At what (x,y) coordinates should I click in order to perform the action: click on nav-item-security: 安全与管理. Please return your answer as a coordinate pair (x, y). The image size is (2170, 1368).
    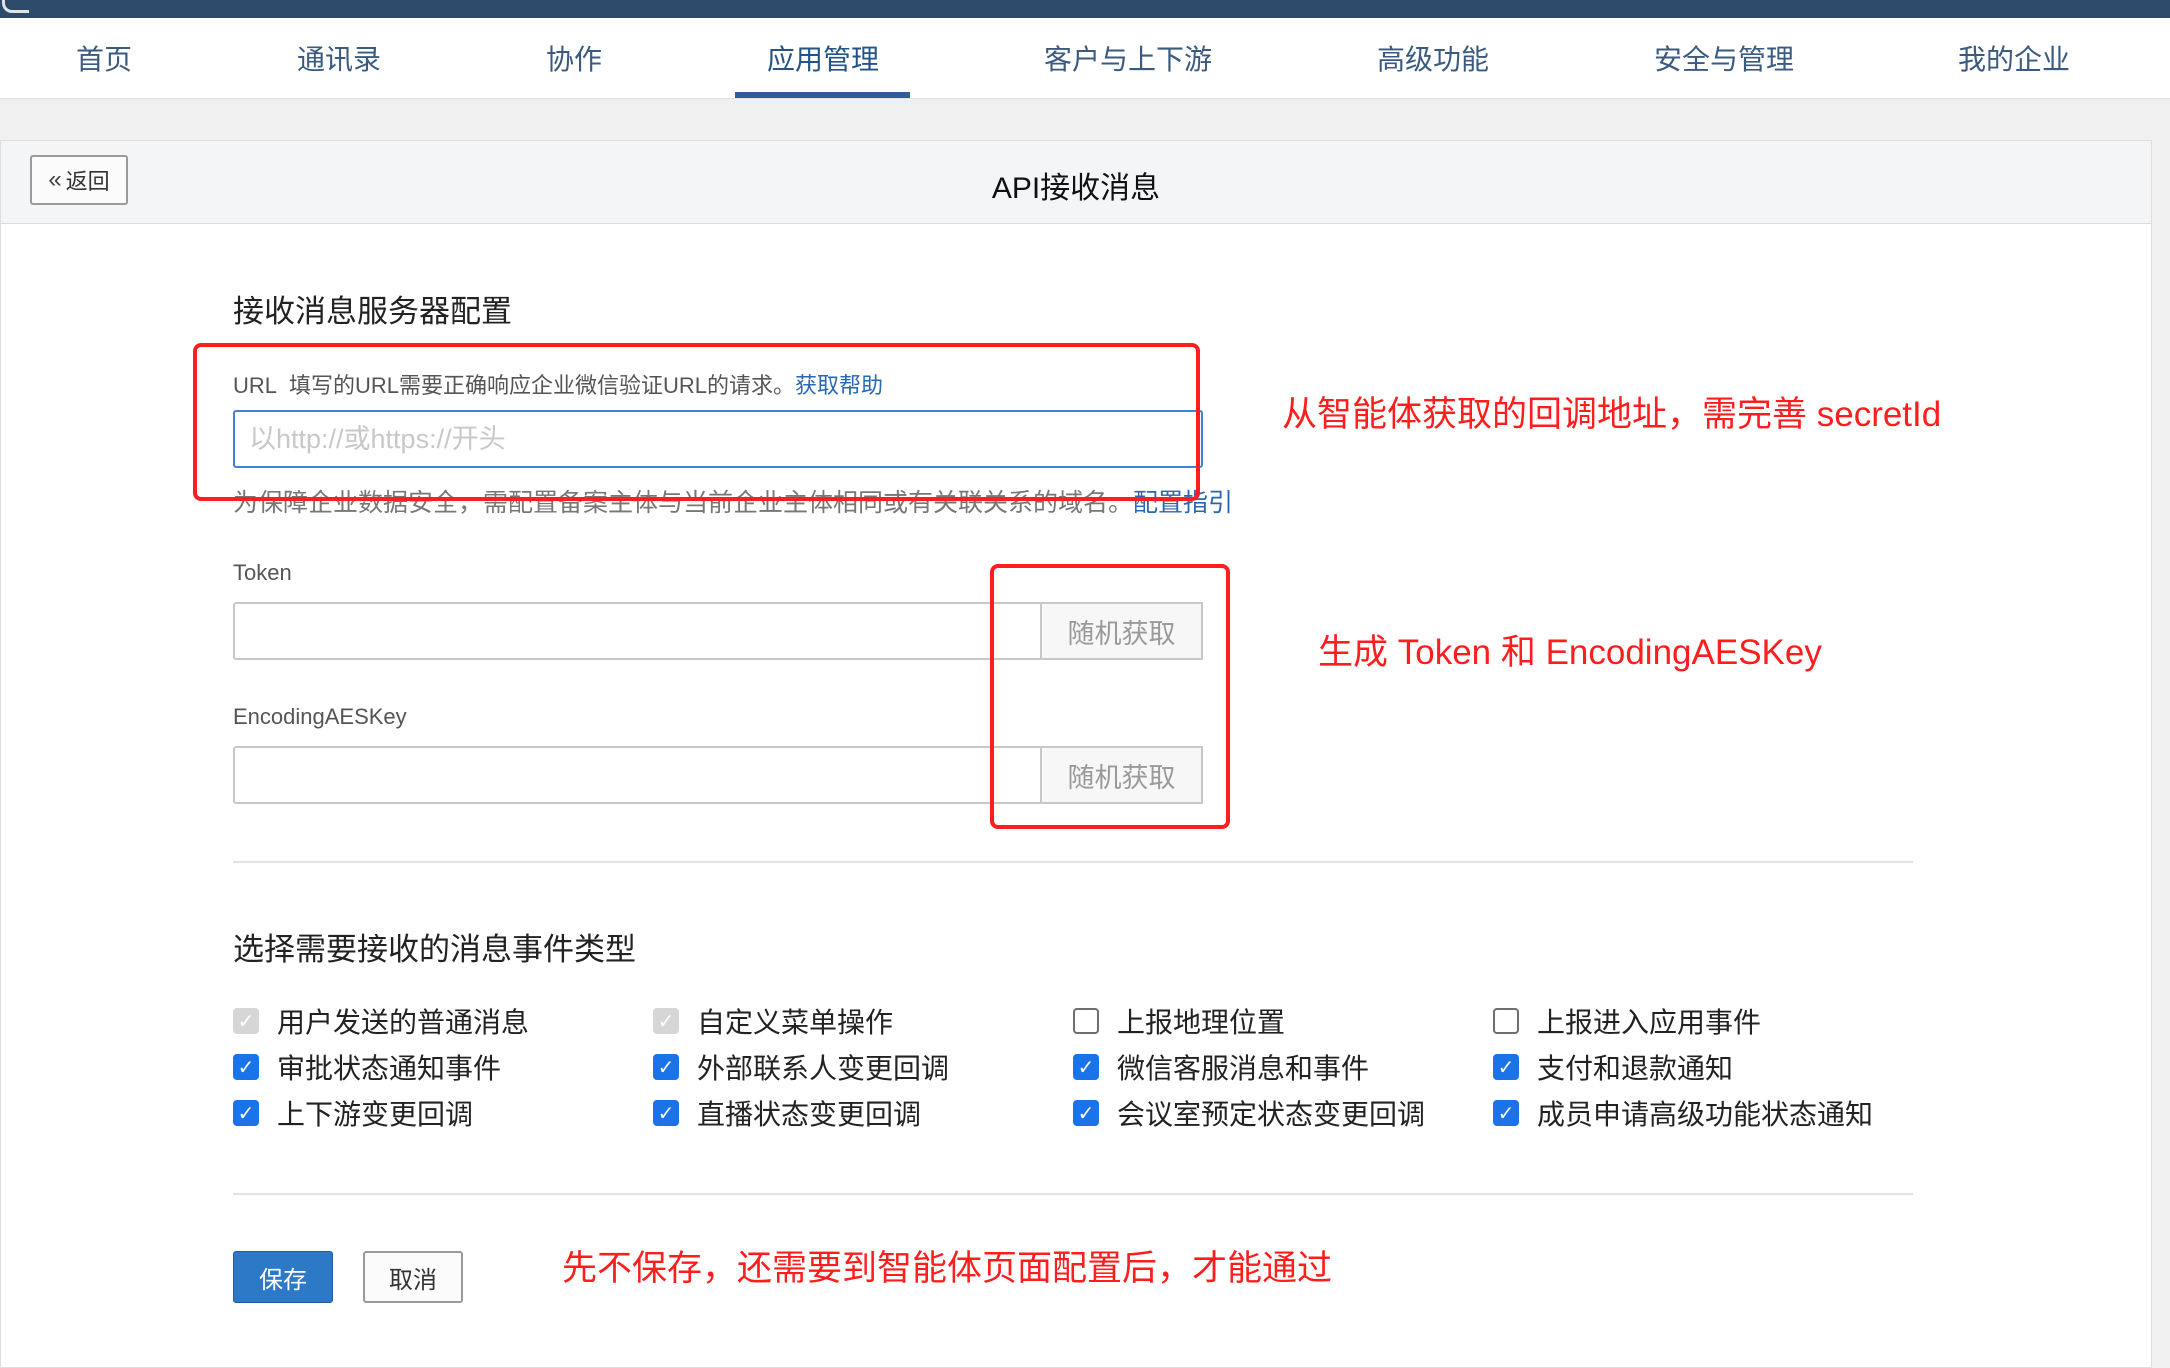
    Looking at the image, I should click on (1724, 58).